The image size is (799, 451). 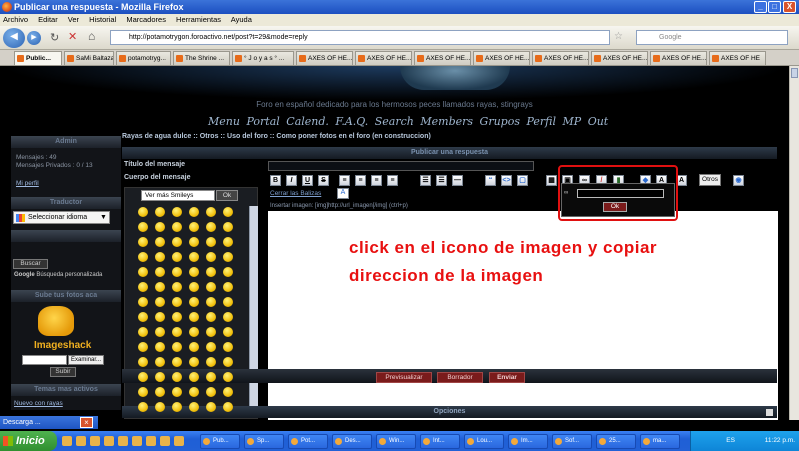 I want to click on menu-archivo: Archivo, so click(x=15, y=19).